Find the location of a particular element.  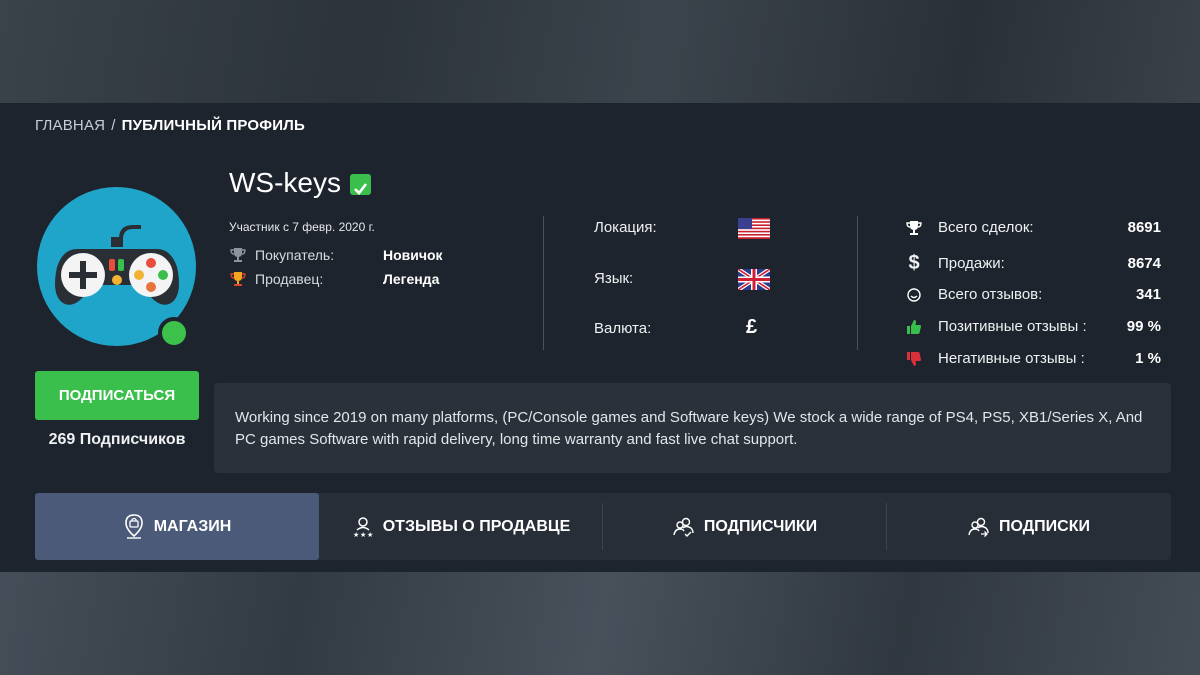

trophy-icon is located at coordinates (914, 228).